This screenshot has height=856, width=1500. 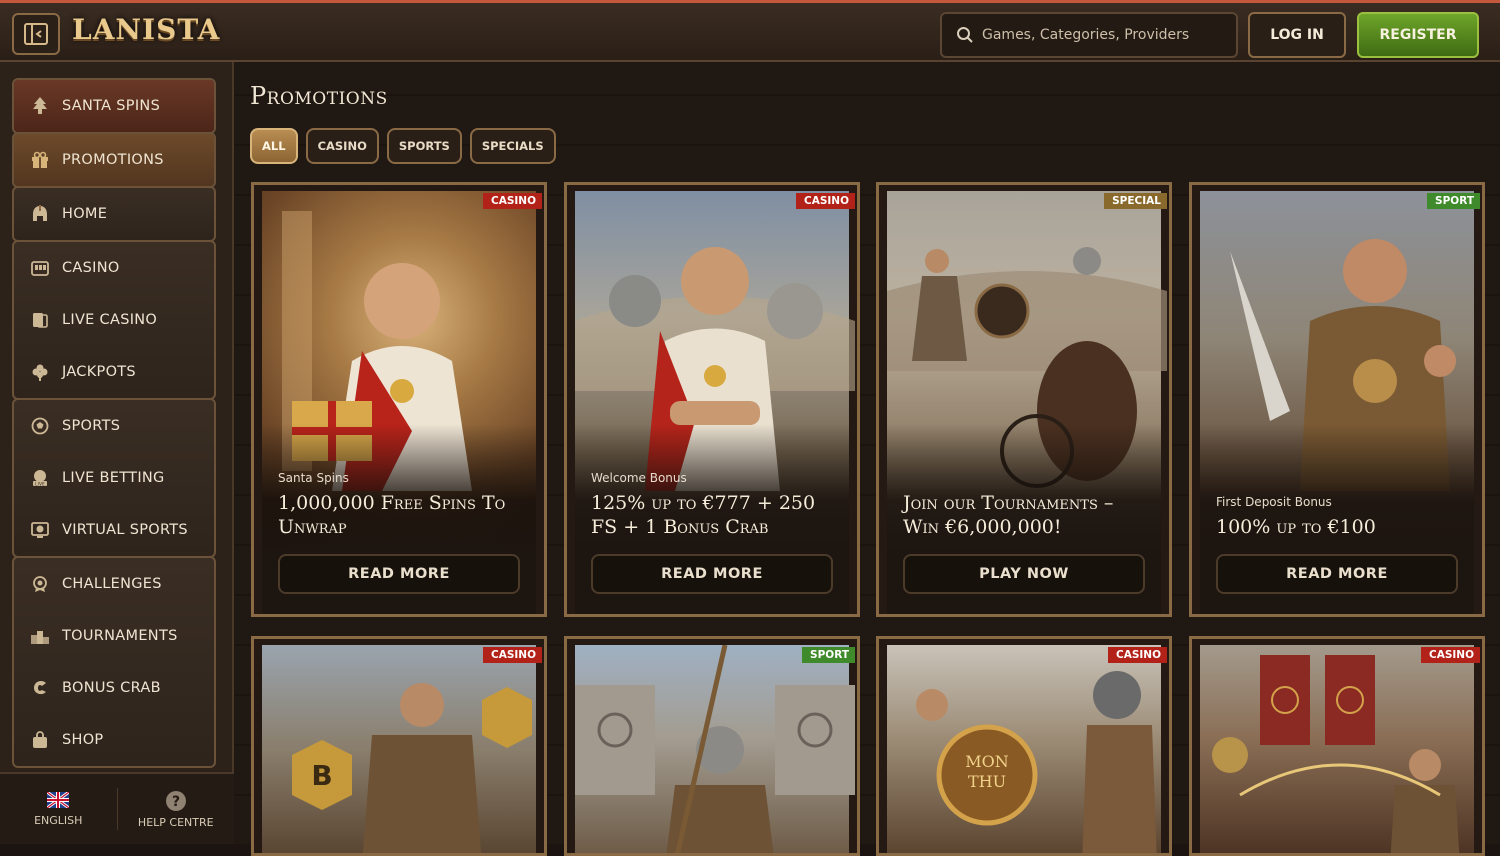 What do you see at coordinates (40, 320) in the screenshot?
I see `live-cards-icon` at bounding box center [40, 320].